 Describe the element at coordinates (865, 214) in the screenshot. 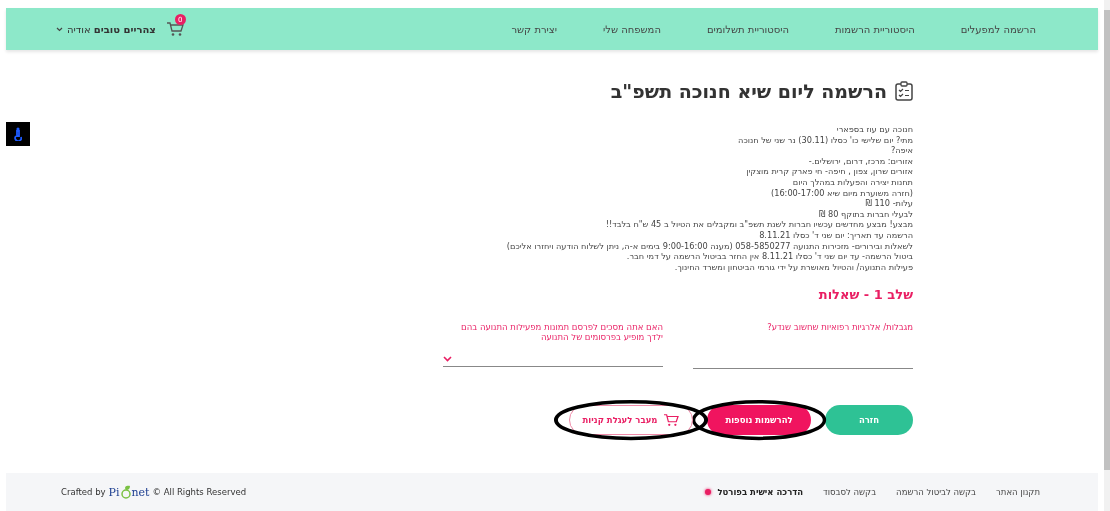

I see `description-line: לבעלי חברות בתוקף 80 ₪` at that location.